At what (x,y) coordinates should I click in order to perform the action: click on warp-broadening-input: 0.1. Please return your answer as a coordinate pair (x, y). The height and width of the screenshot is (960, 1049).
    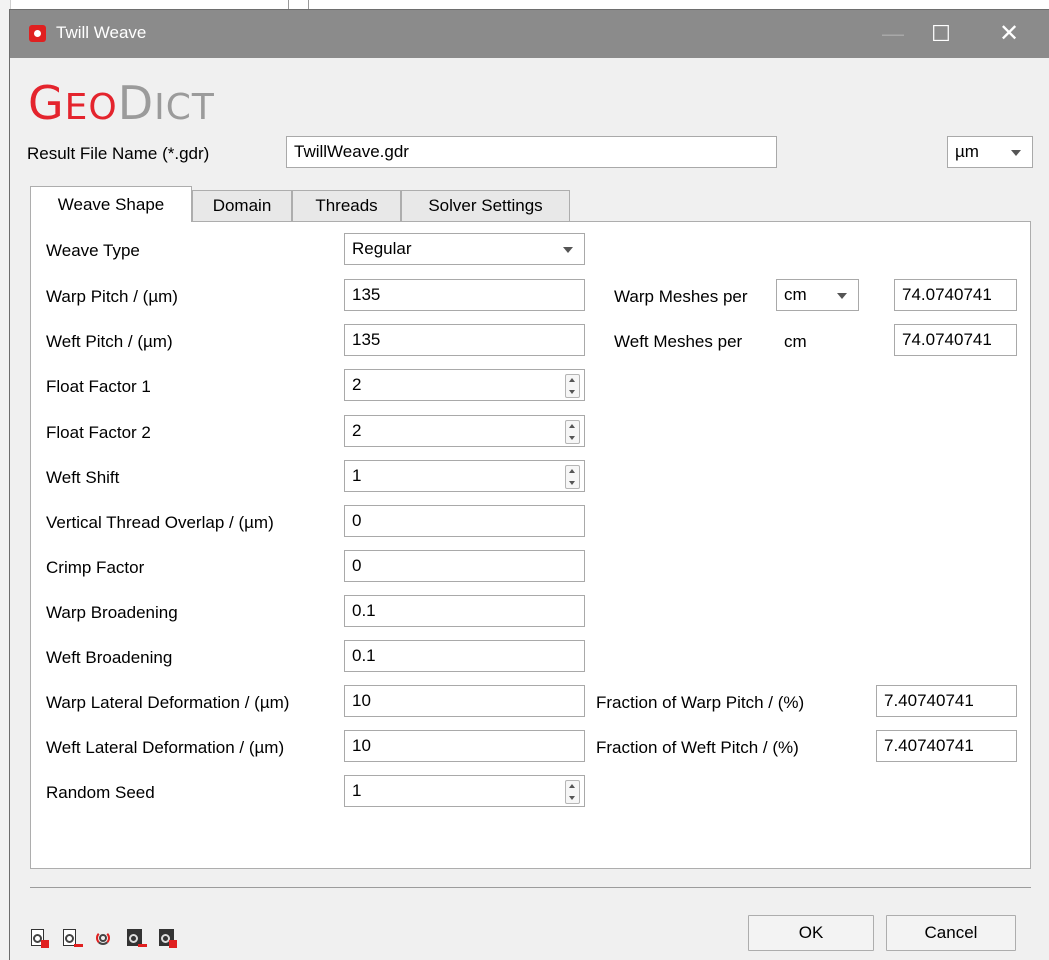
    Looking at the image, I should click on (464, 611).